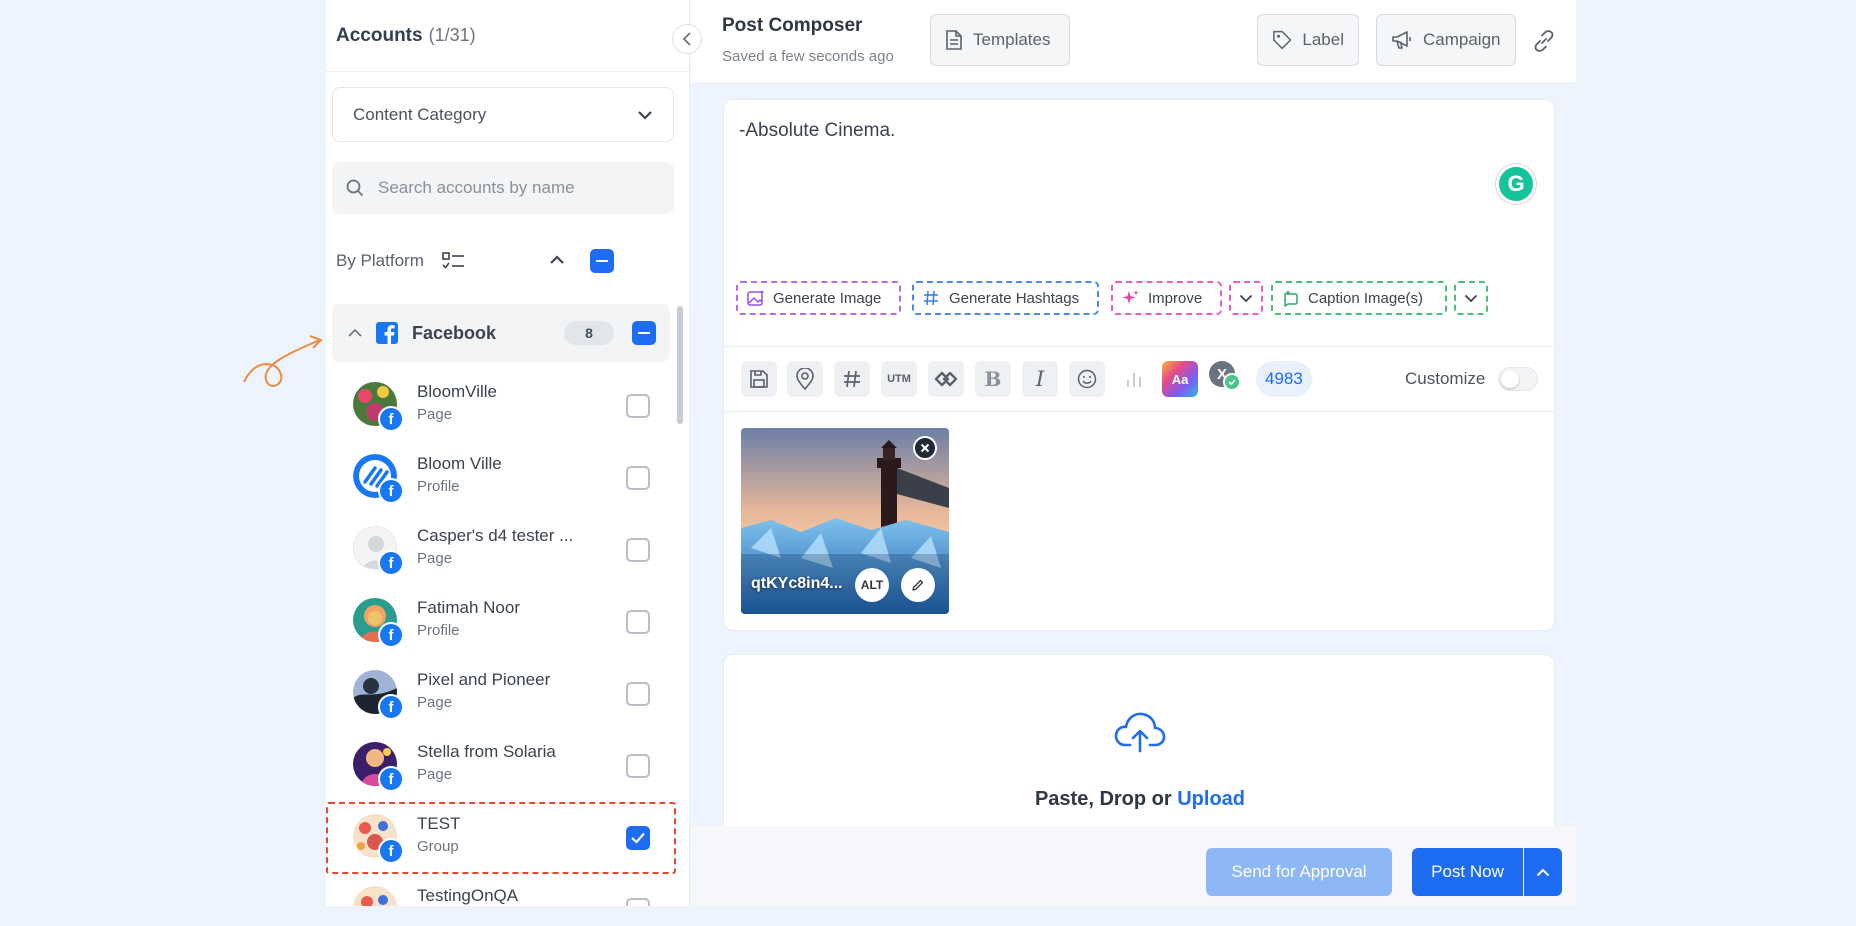 The width and height of the screenshot is (1856, 926). I want to click on media-thumbnail: qtKYc8in4... ALT, so click(845, 521).